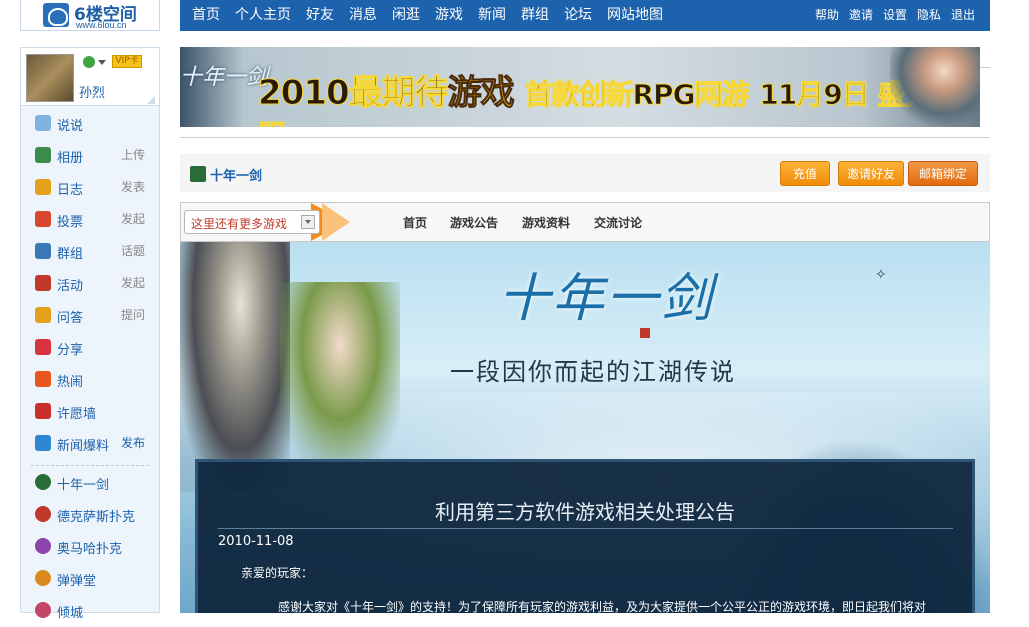 The image size is (1029, 627). I want to click on sidebar-game-item: 弹弹堂, so click(90, 579).